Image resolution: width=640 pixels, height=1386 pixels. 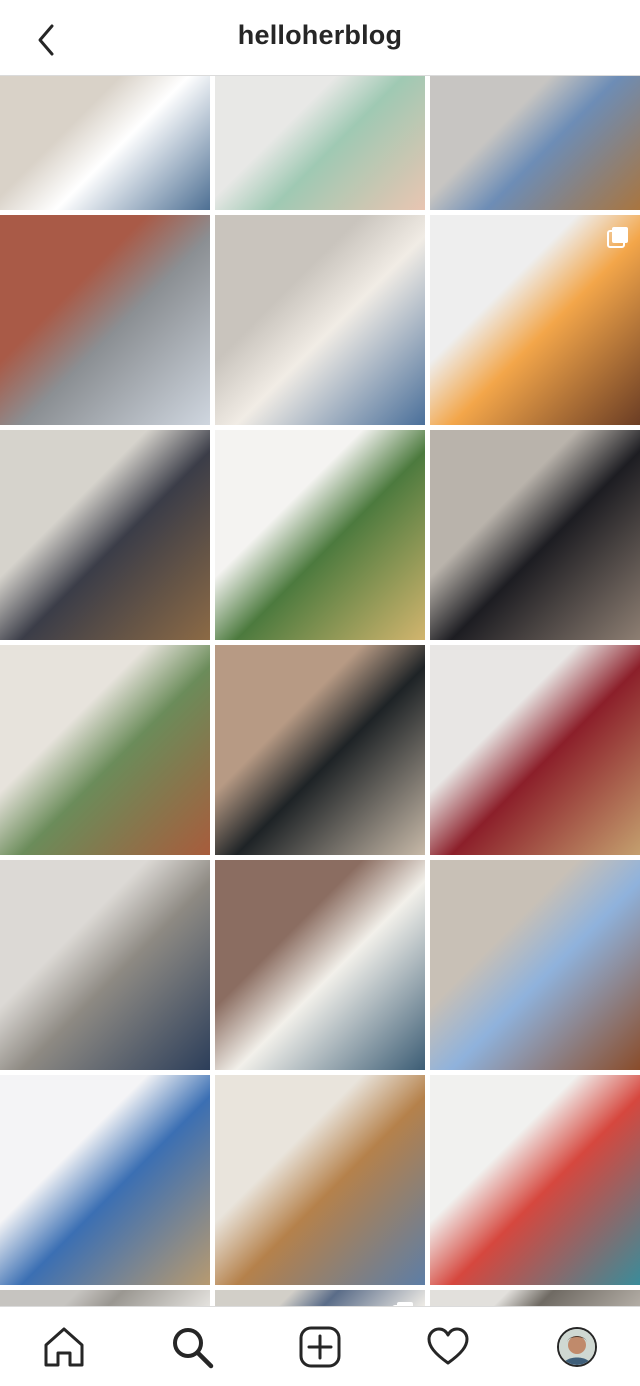 I want to click on home-tab, so click(x=64, y=1347).